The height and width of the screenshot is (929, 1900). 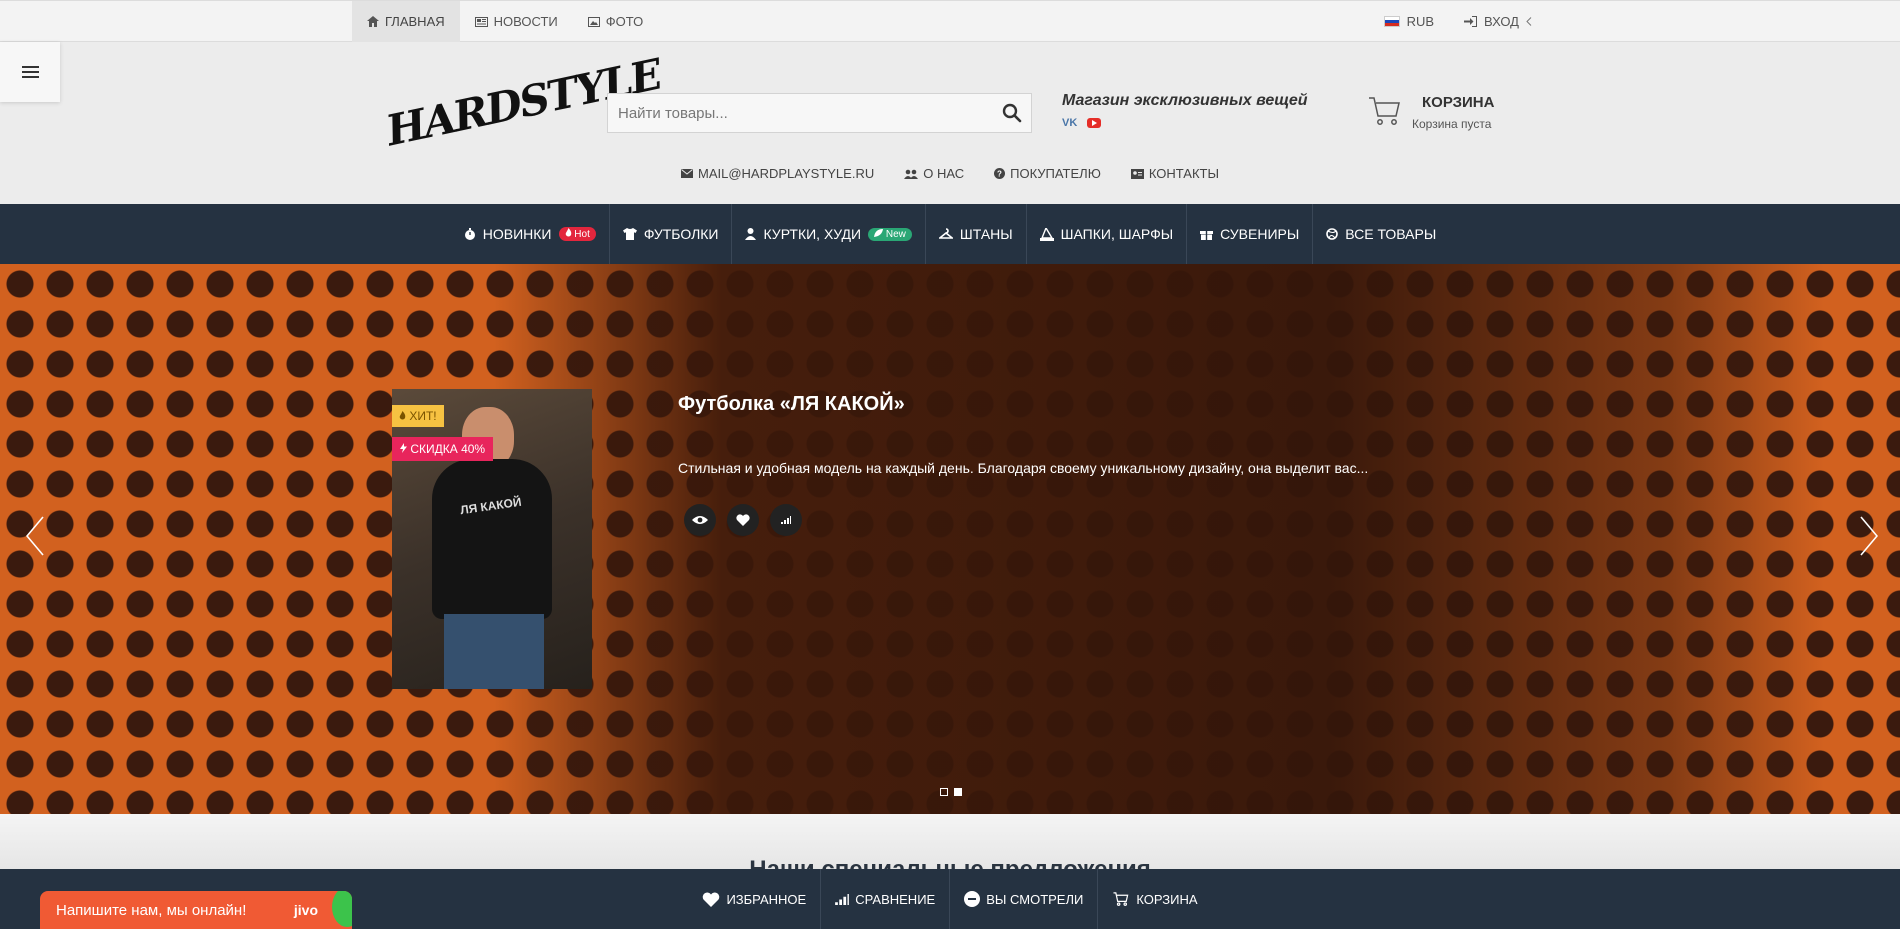 What do you see at coordinates (629, 234) in the screenshot?
I see `tshirt-icon` at bounding box center [629, 234].